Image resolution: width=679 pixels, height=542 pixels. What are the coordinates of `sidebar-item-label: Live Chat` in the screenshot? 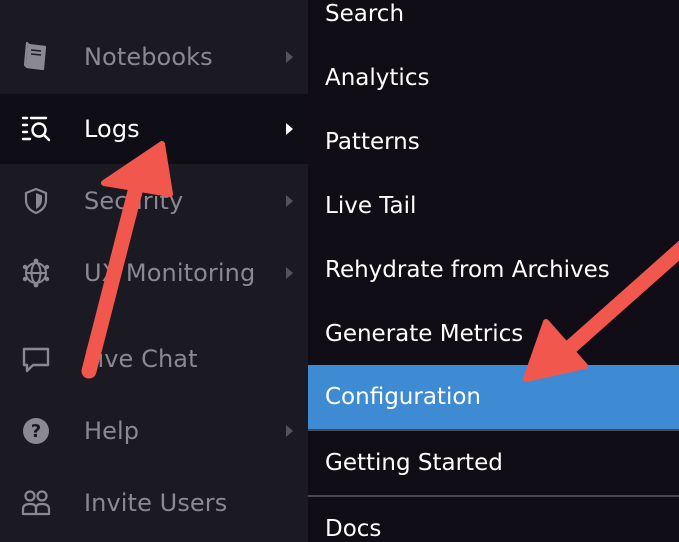 It's located at (141, 359).